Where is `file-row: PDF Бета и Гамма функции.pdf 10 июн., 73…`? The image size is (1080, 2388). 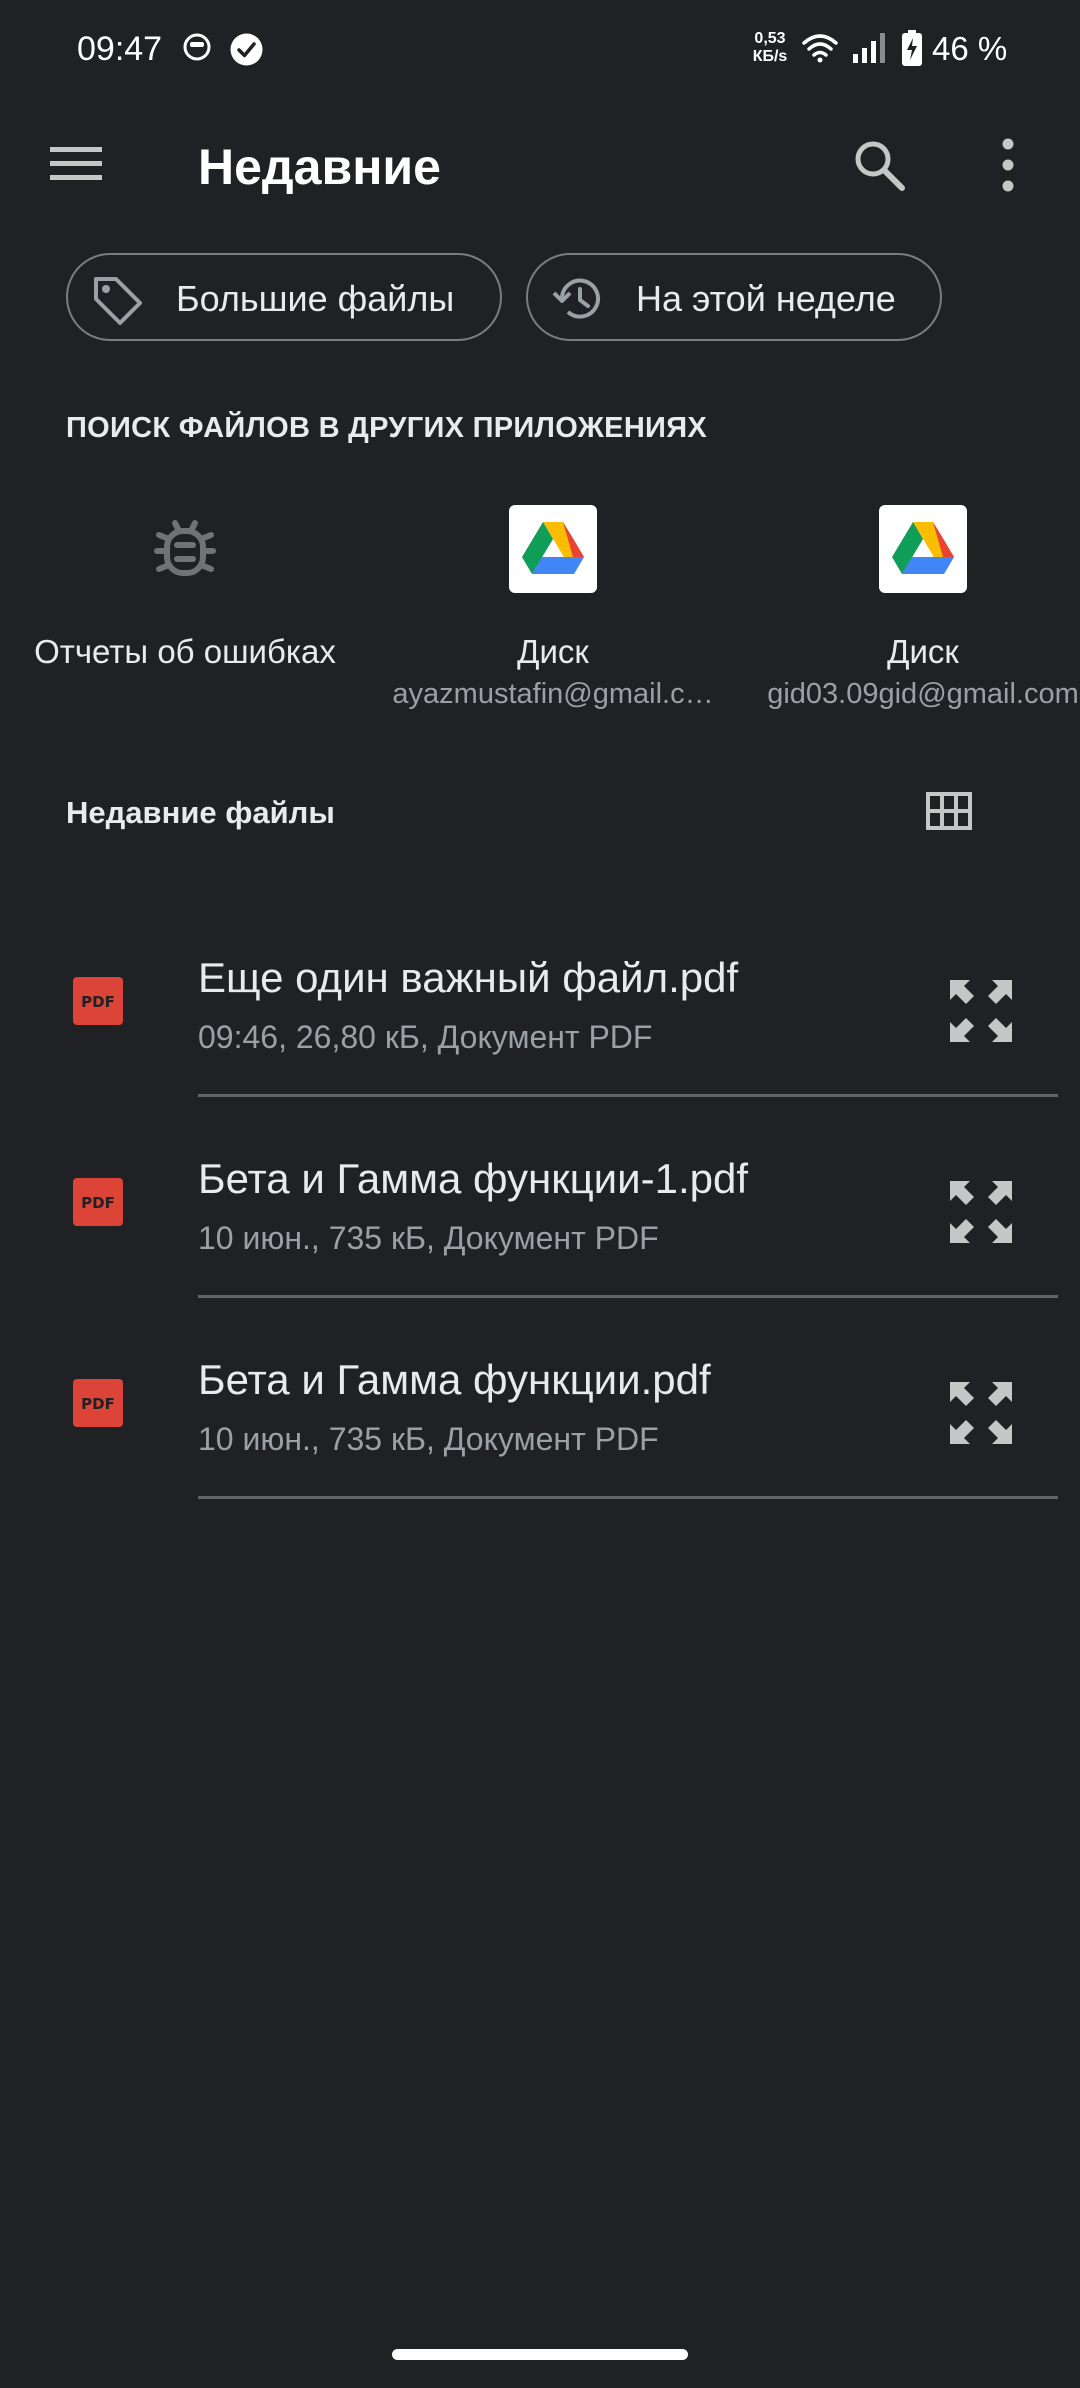 file-row: PDF Бета и Гамма функции.pdf 10 июн., 73… is located at coordinates (540, 1426).